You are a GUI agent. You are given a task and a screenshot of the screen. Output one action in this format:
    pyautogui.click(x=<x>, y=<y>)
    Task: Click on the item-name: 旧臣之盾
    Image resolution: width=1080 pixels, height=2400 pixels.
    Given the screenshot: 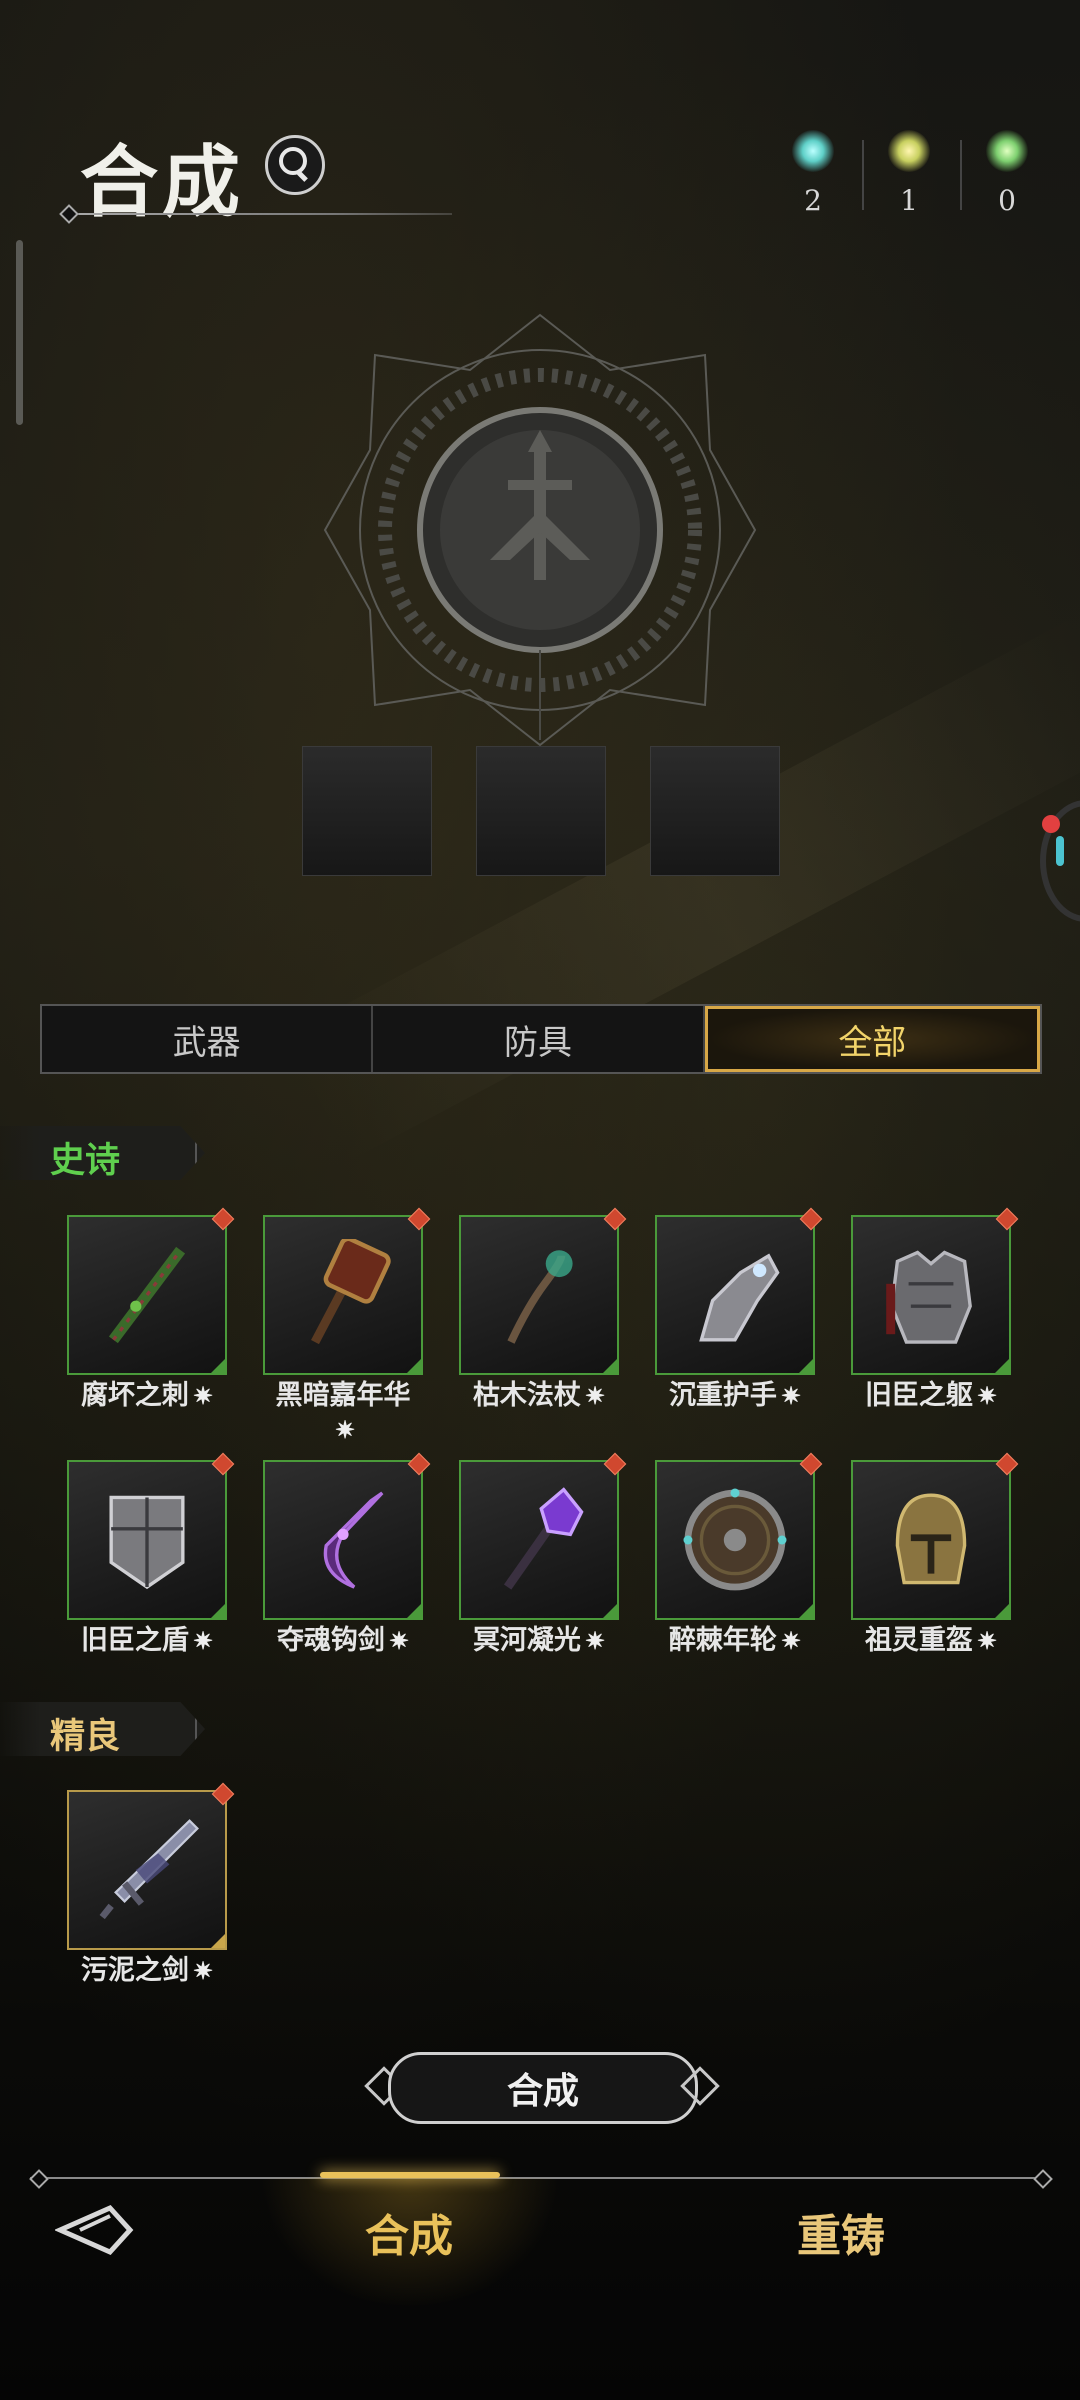 What is the action you would take?
    pyautogui.click(x=134, y=1640)
    